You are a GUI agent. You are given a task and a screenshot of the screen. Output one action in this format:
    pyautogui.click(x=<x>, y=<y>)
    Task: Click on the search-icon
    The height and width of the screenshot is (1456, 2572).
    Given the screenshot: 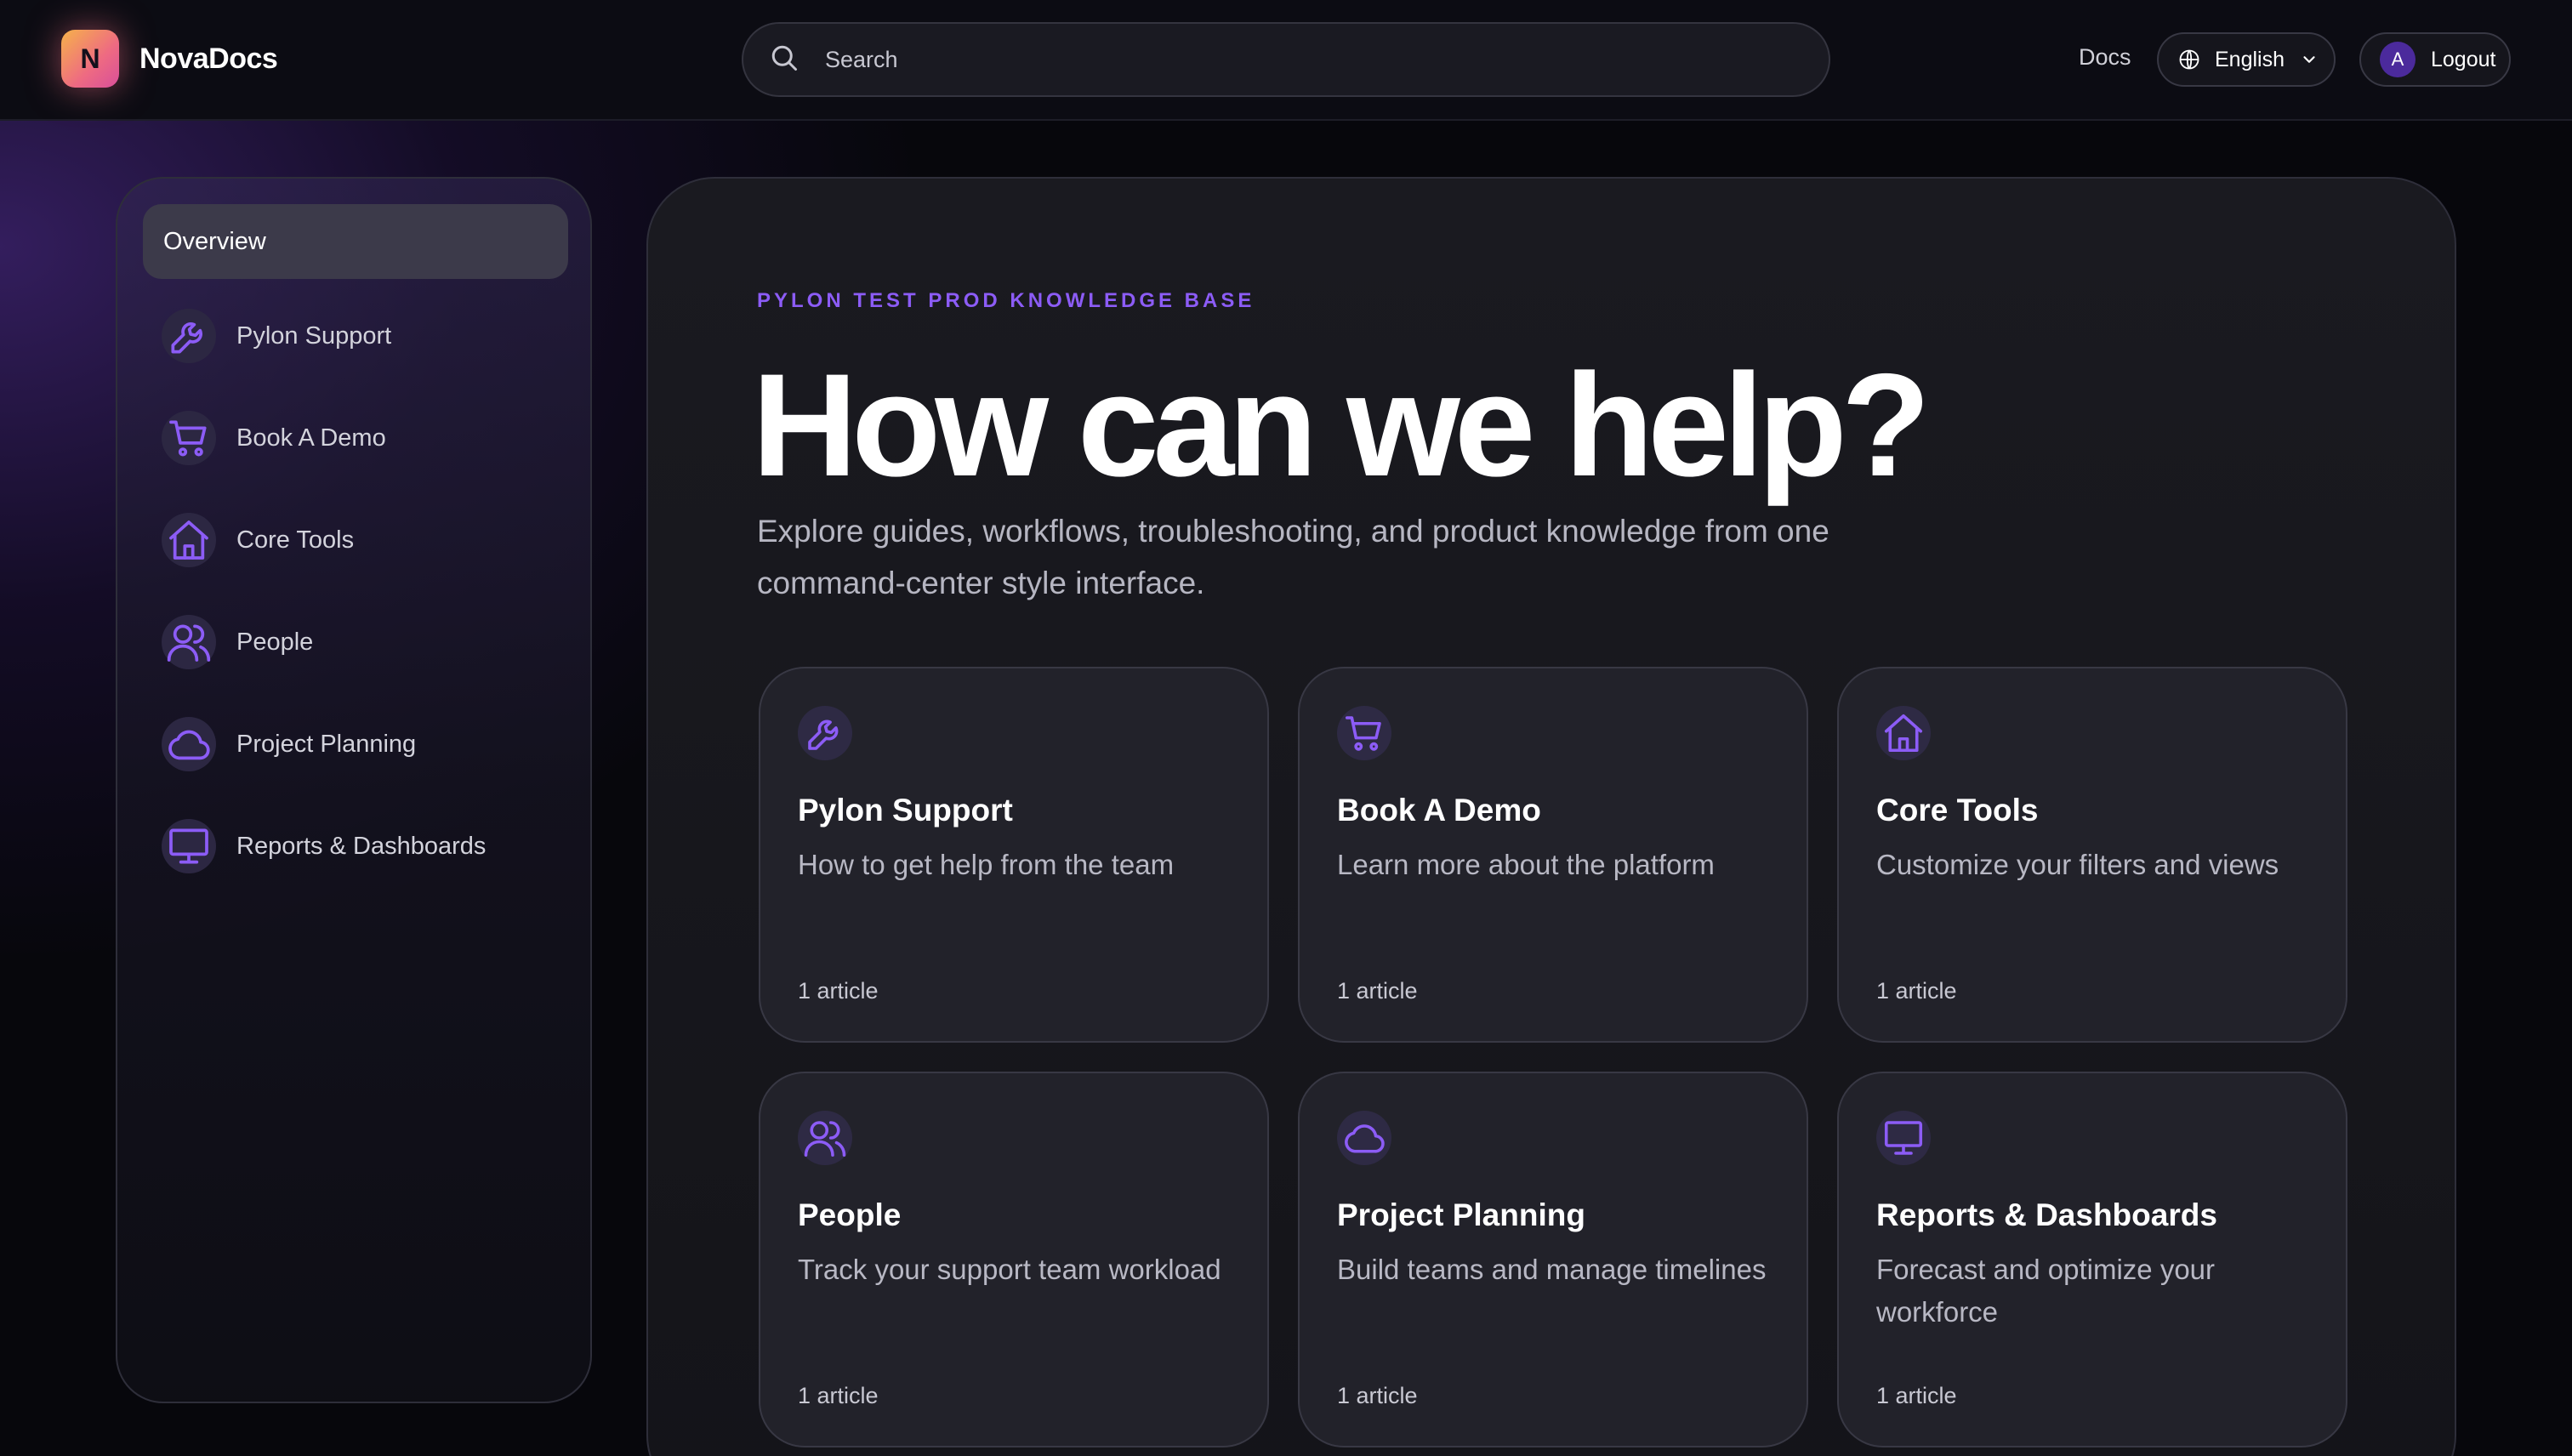 What is the action you would take?
    pyautogui.click(x=784, y=60)
    